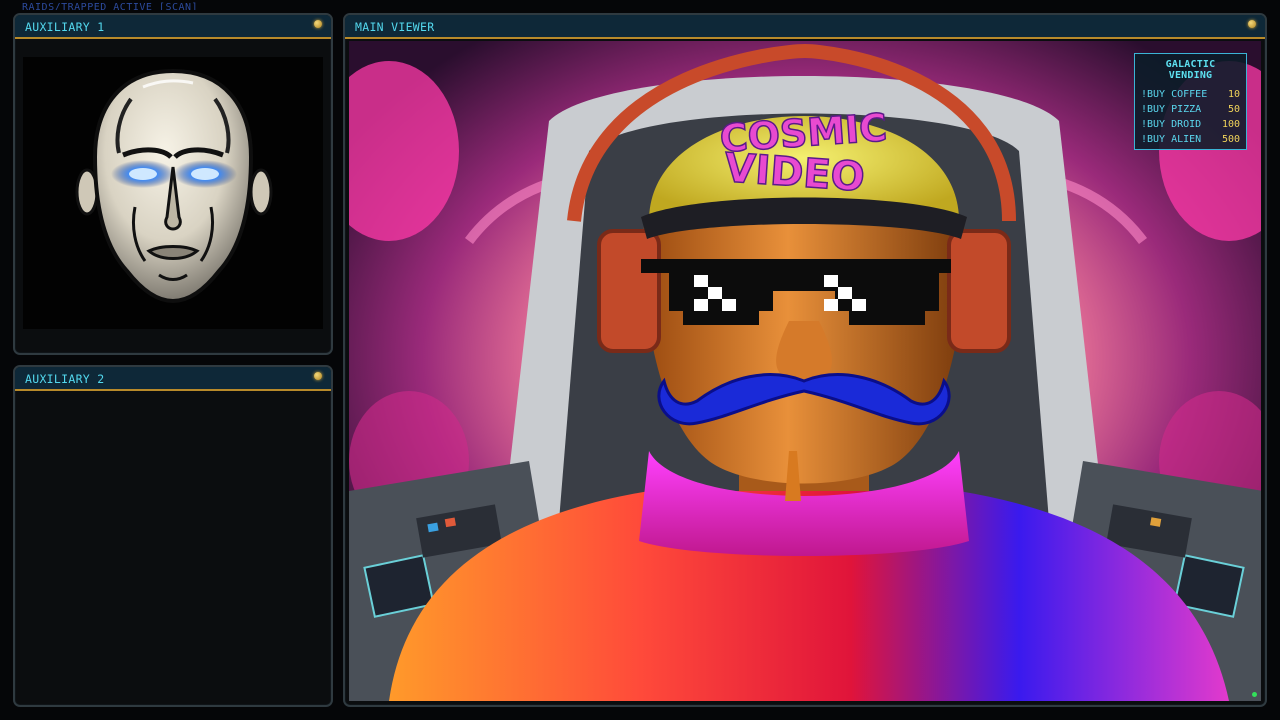 This screenshot has height=720, width=1280. I want to click on vending-item-price: 500, so click(1230, 139).